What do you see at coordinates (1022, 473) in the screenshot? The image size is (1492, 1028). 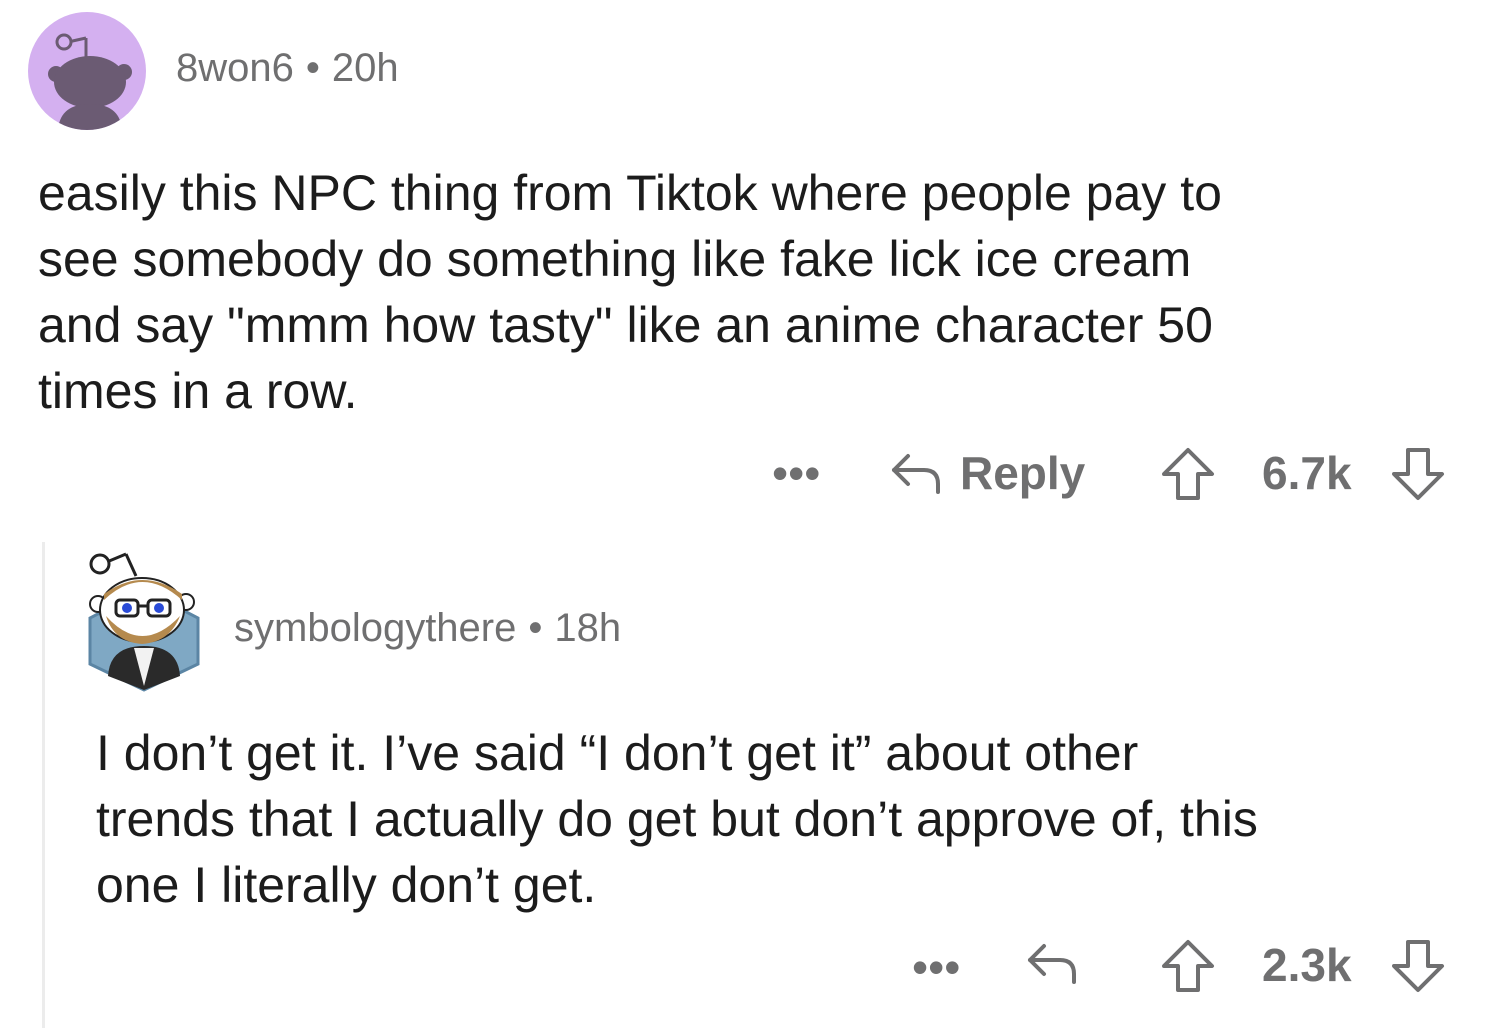 I see `reply-button: Reply` at bounding box center [1022, 473].